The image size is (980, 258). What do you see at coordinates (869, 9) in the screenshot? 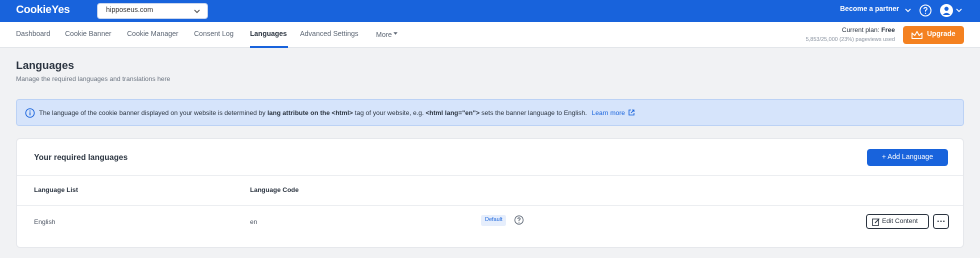
I see `become-partner-link: Become a partner` at bounding box center [869, 9].